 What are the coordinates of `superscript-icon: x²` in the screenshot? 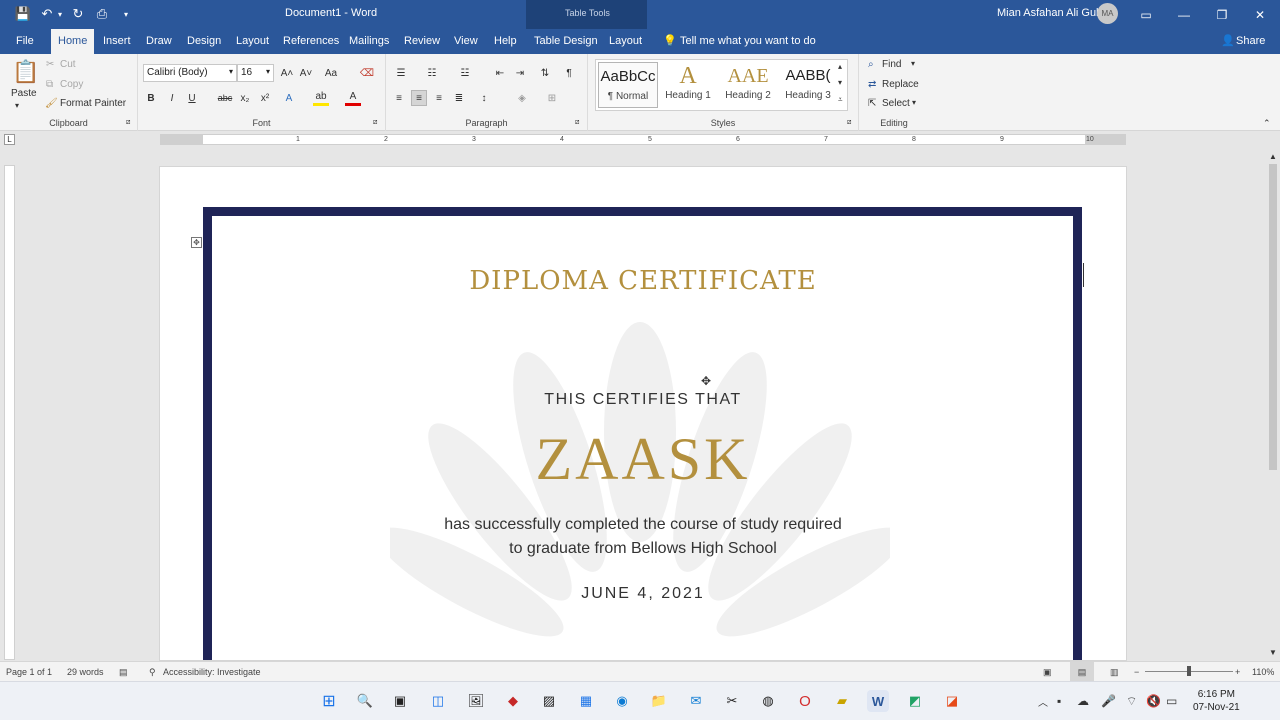 It's located at (265, 98).